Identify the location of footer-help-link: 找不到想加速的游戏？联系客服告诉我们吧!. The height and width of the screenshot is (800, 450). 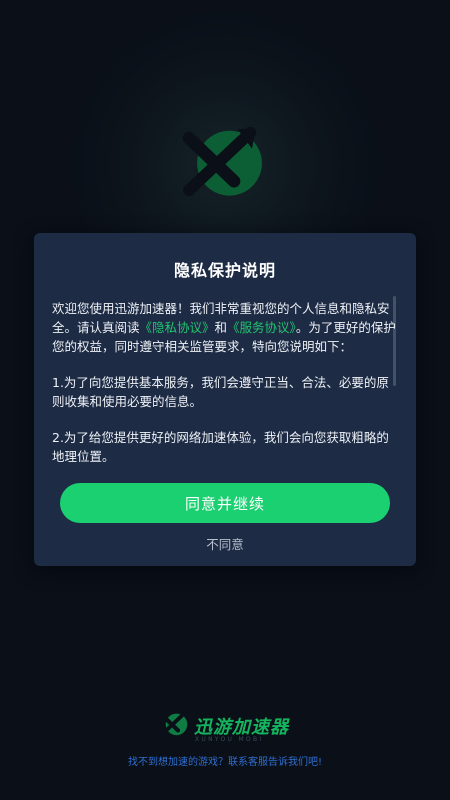
(225, 760).